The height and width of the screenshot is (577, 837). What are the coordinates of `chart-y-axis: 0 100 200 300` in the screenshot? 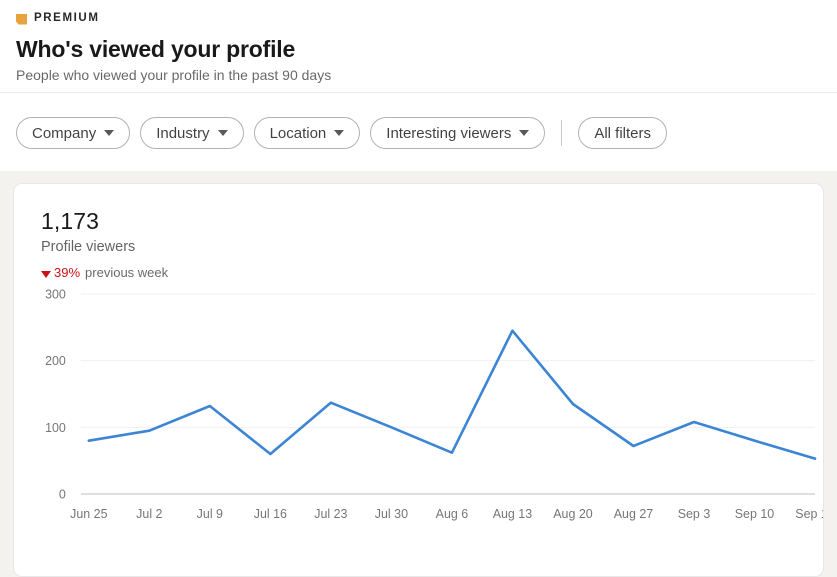 It's located at (55, 394).